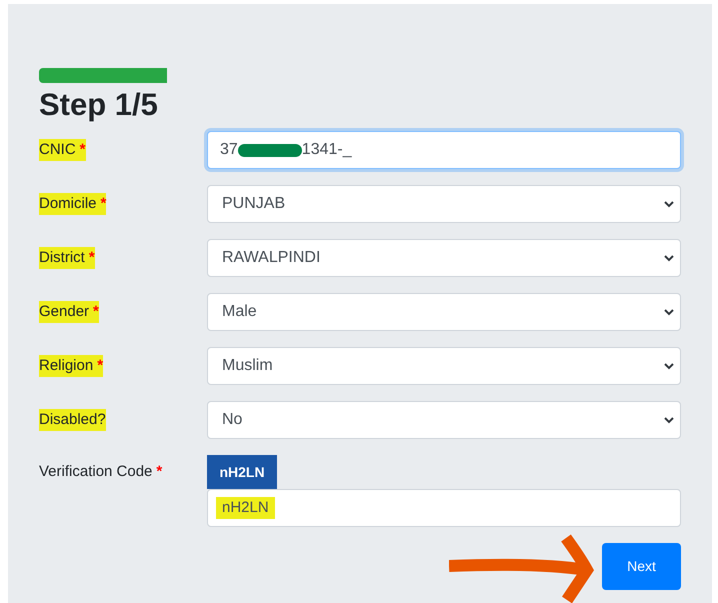 Image resolution: width=718 pixels, height=603 pixels. I want to click on captcha-image: nH2LN, so click(242, 472).